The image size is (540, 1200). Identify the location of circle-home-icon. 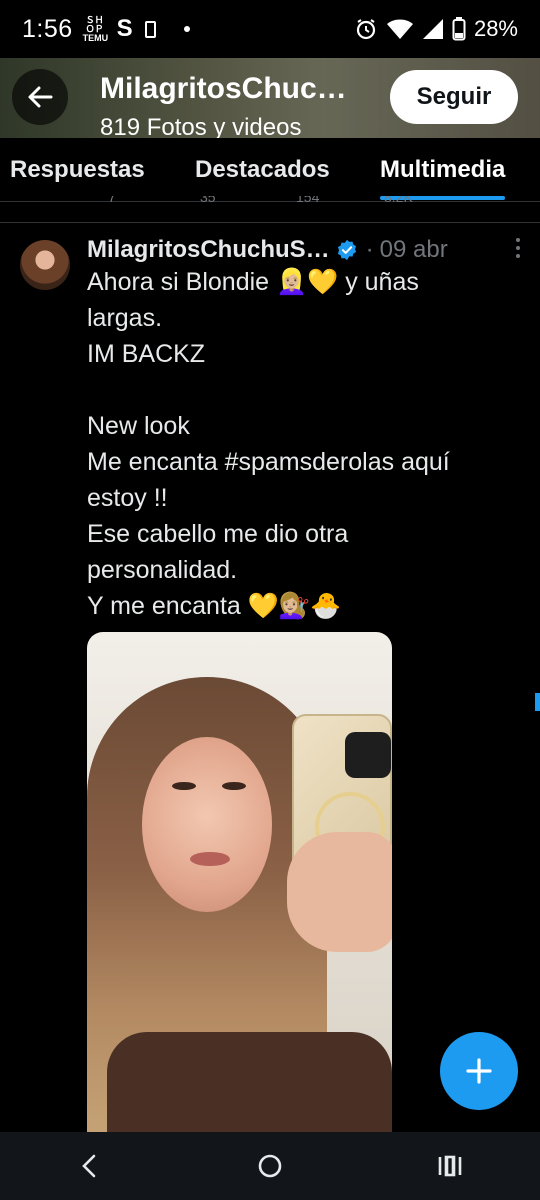
(270, 1166).